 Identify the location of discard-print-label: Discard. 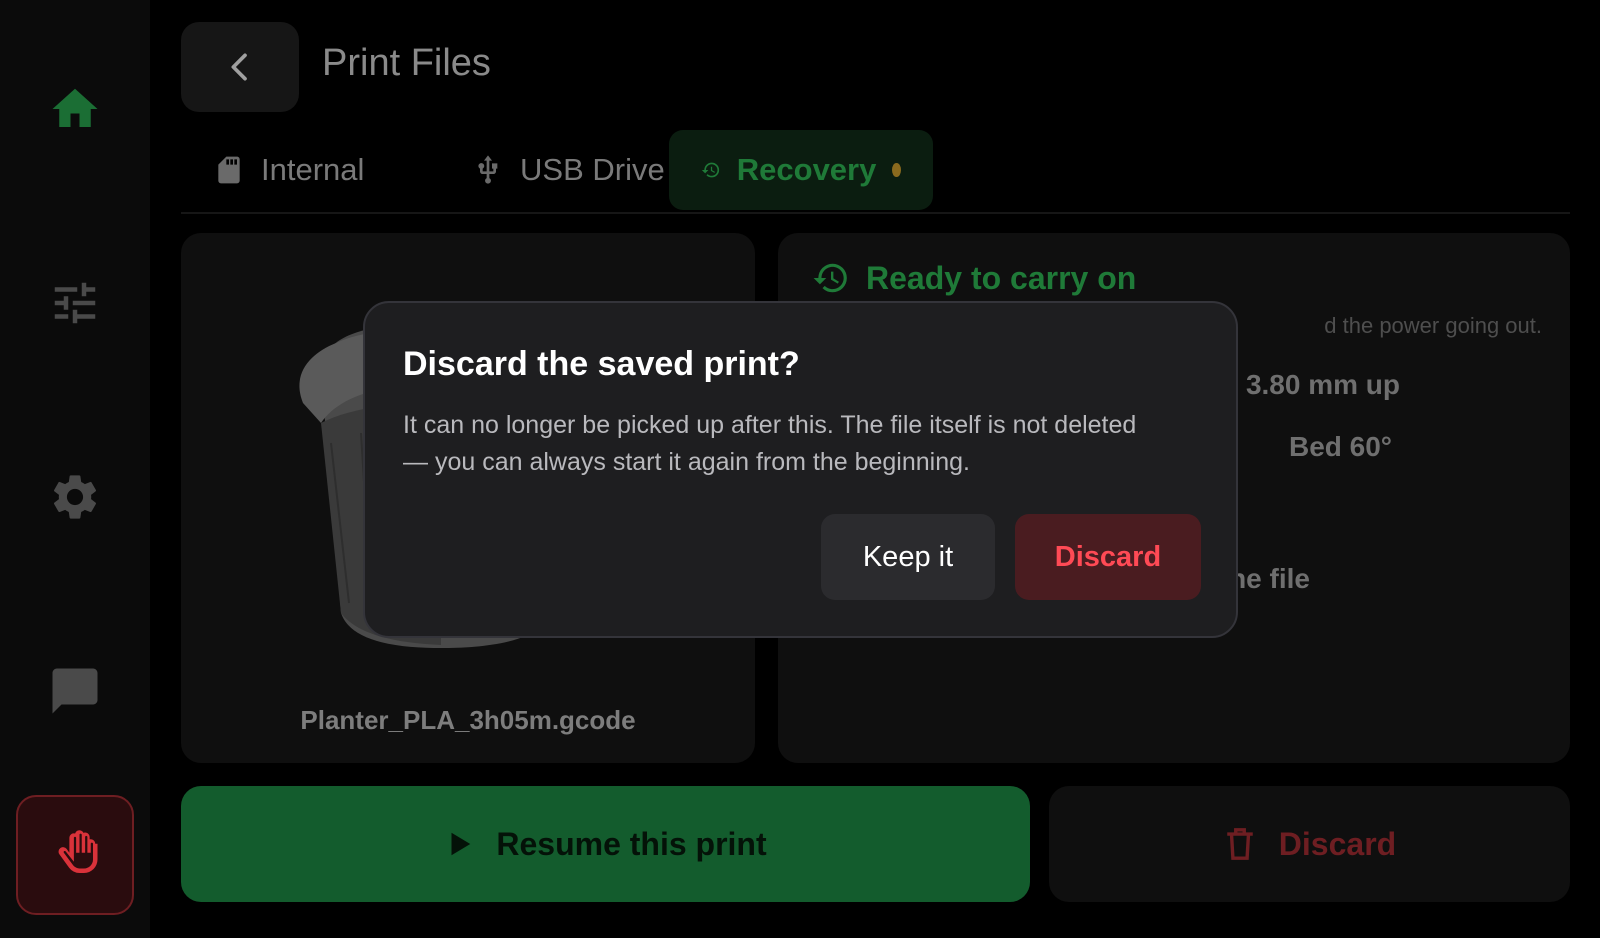
(1337, 843).